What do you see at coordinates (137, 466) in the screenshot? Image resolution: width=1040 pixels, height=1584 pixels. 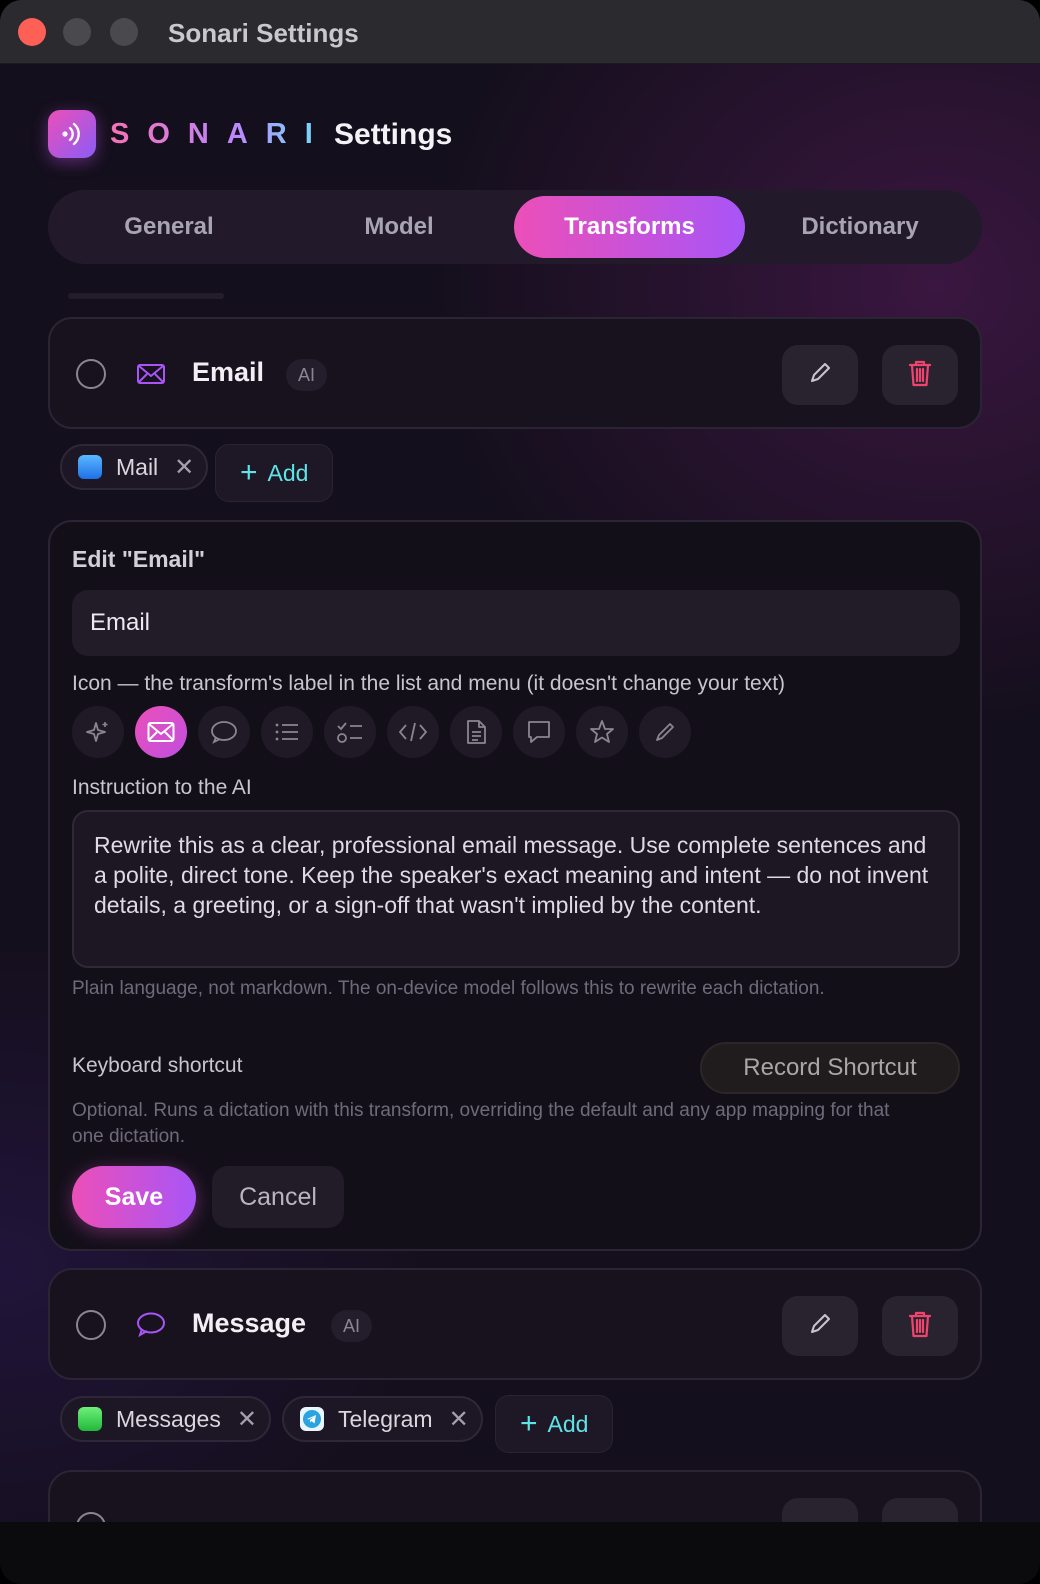 I see `app-chip-label: Mail` at bounding box center [137, 466].